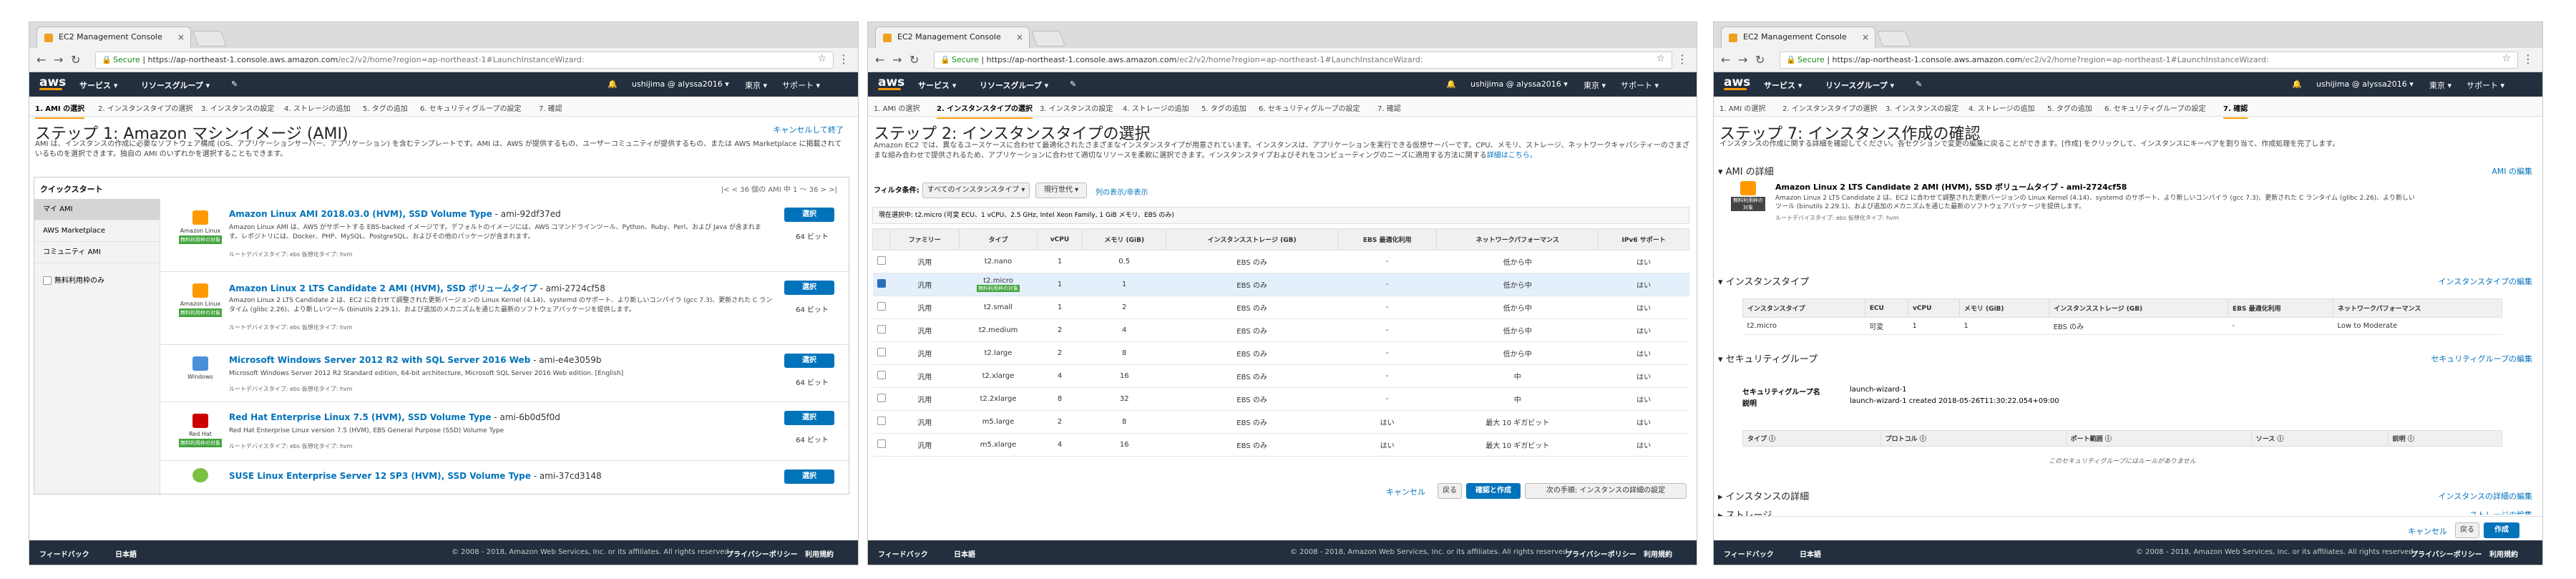  What do you see at coordinates (1783, 85) in the screenshot?
I see `services-menu: サービス ▾` at bounding box center [1783, 85].